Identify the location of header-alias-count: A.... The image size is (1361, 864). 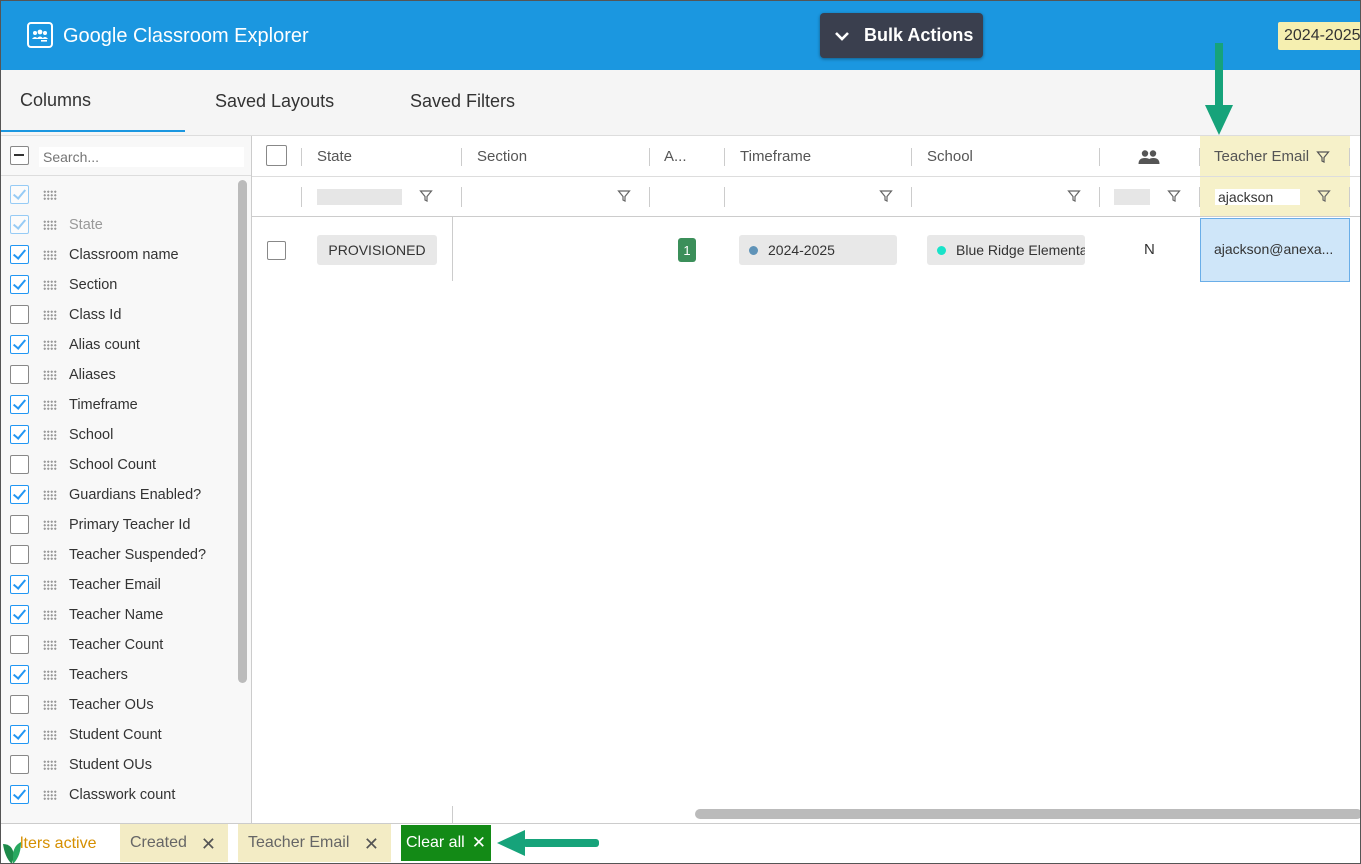
(675, 156).